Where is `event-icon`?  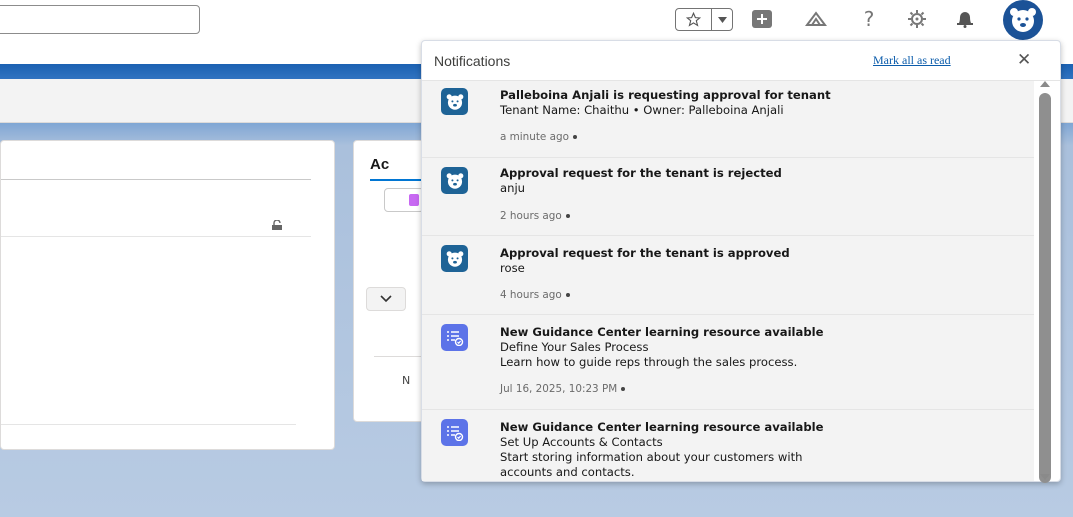
event-icon is located at coordinates (414, 200).